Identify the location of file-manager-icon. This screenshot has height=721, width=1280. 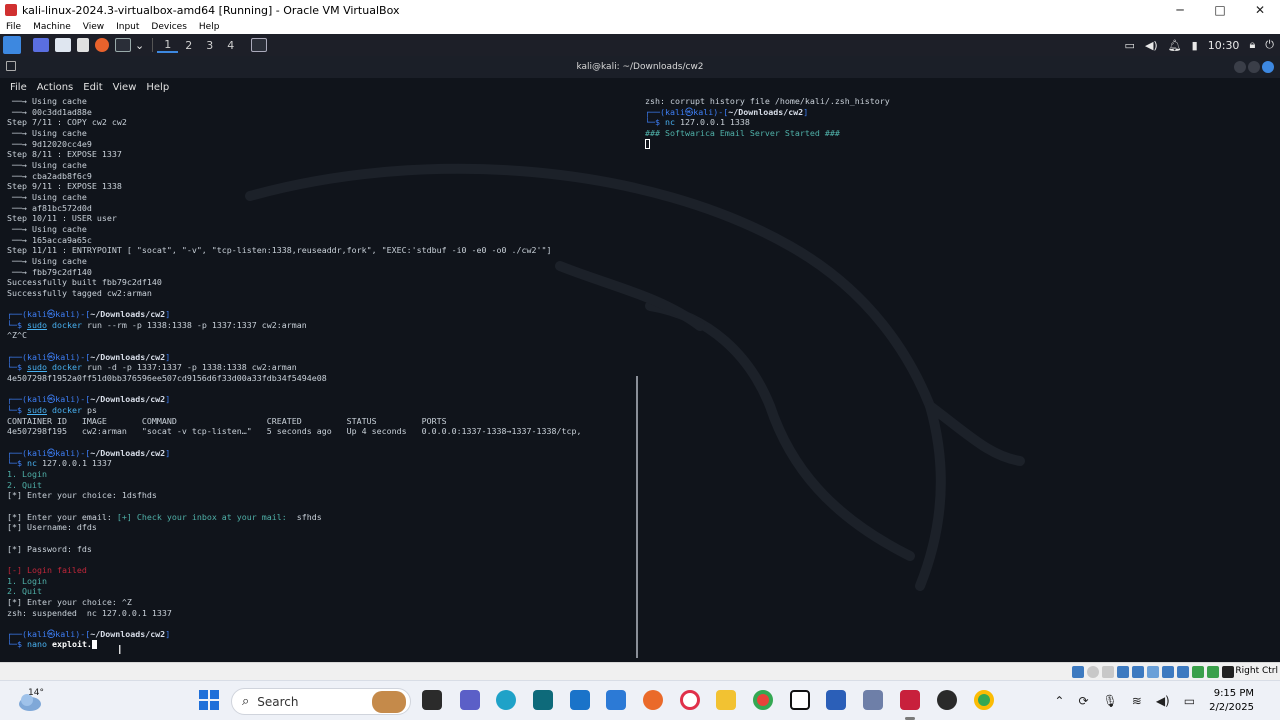
(63, 45).